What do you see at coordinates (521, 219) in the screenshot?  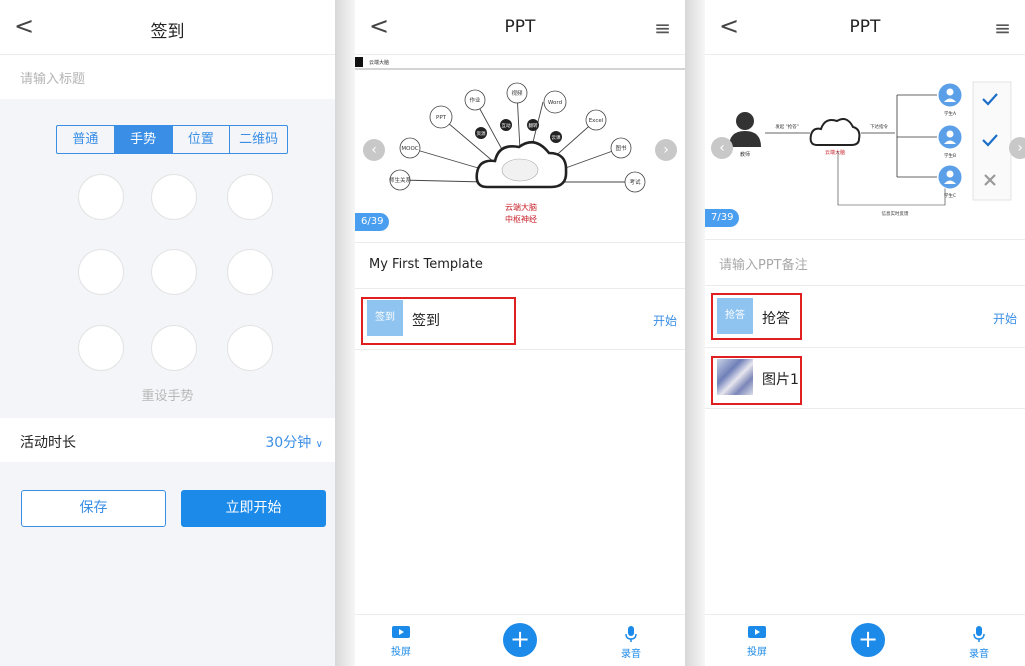 I see `slide-center-line2: 中枢神经` at bounding box center [521, 219].